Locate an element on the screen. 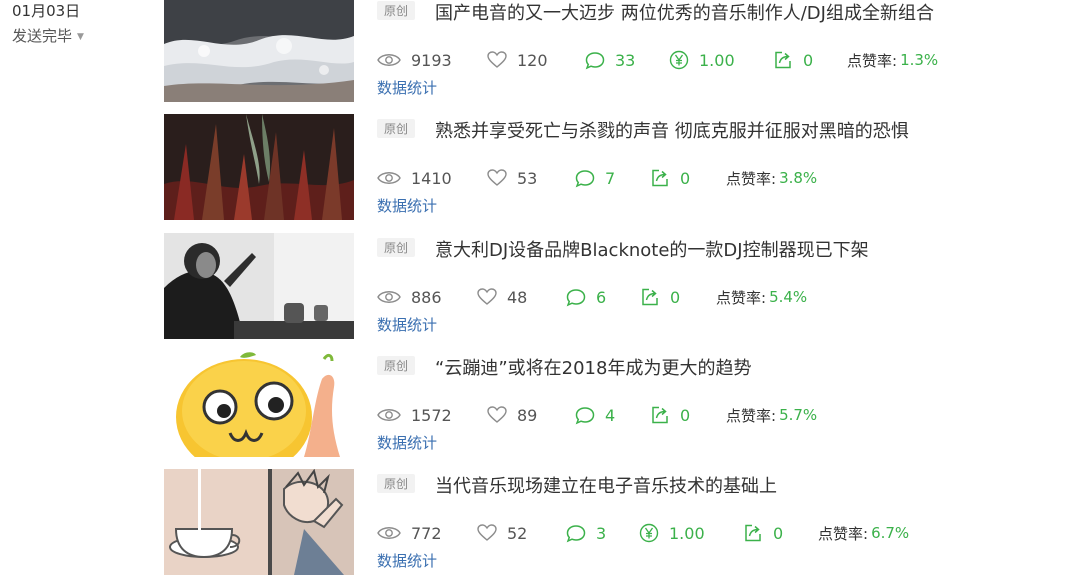 This screenshot has width=1080, height=580. views-stat: 9193 is located at coordinates (414, 60).